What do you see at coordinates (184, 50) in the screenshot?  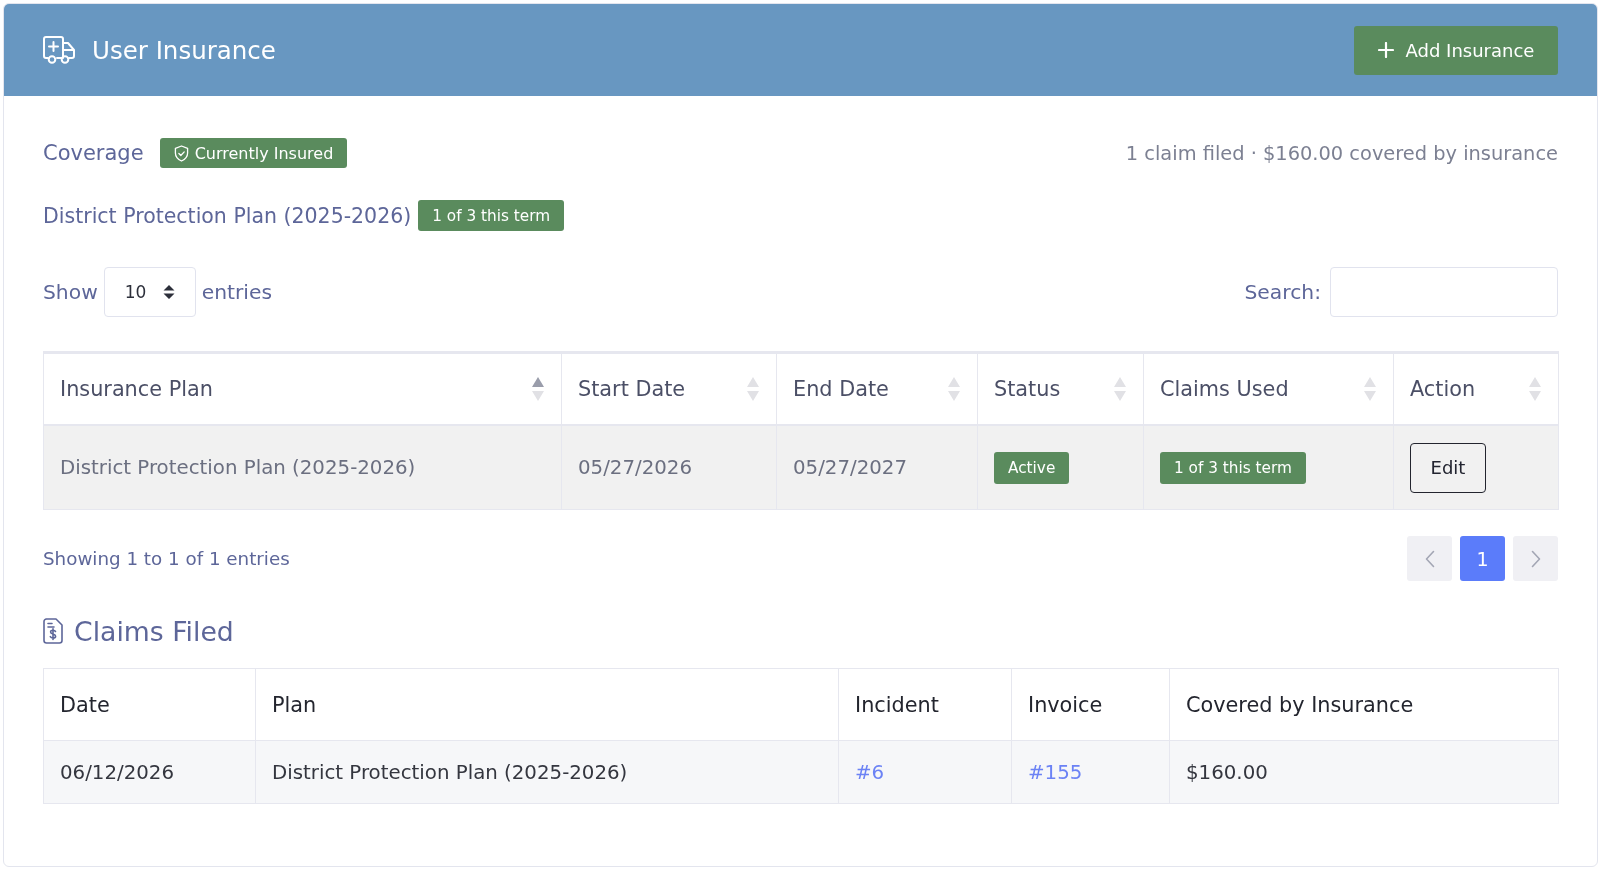 I see `page-title: User Insurance` at bounding box center [184, 50].